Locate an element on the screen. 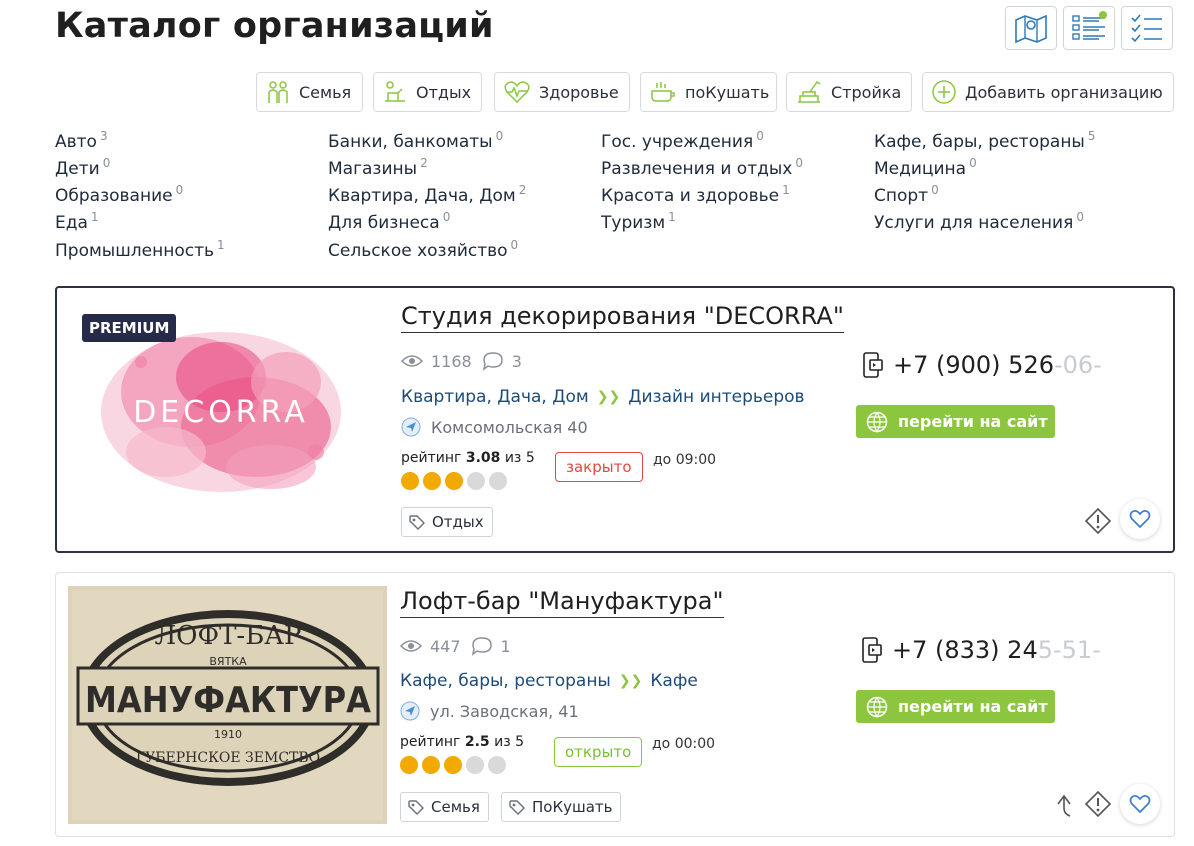 The height and width of the screenshot is (846, 1194). category-link: Квартира, Дача, Дом is located at coordinates (495, 397).